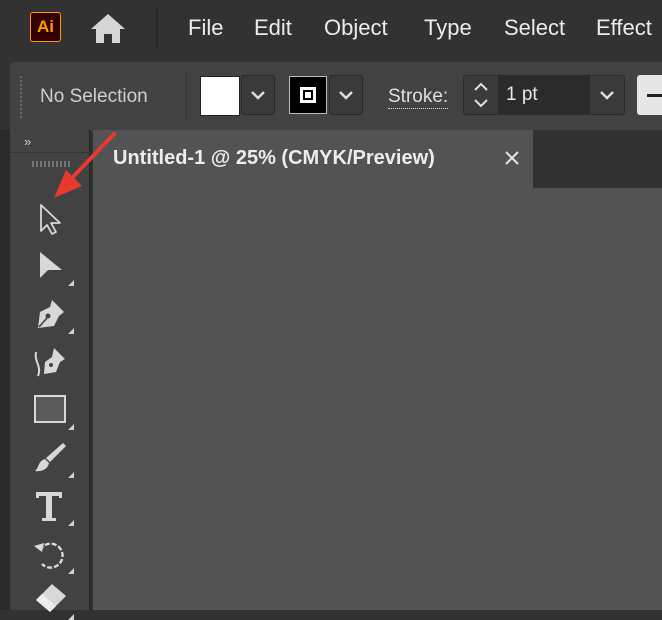 The width and height of the screenshot is (662, 620). I want to click on eraser-icon, so click(51, 598).